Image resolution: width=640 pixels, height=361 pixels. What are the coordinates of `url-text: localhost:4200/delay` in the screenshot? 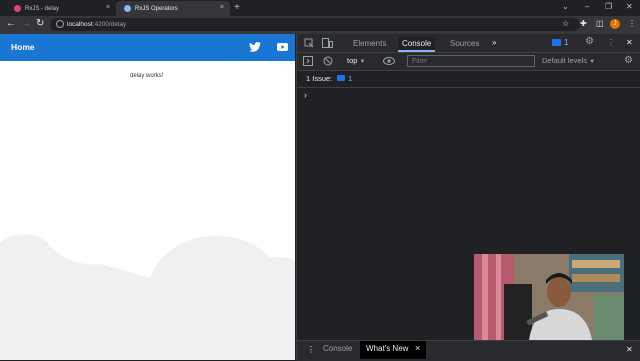 It's located at (96, 24).